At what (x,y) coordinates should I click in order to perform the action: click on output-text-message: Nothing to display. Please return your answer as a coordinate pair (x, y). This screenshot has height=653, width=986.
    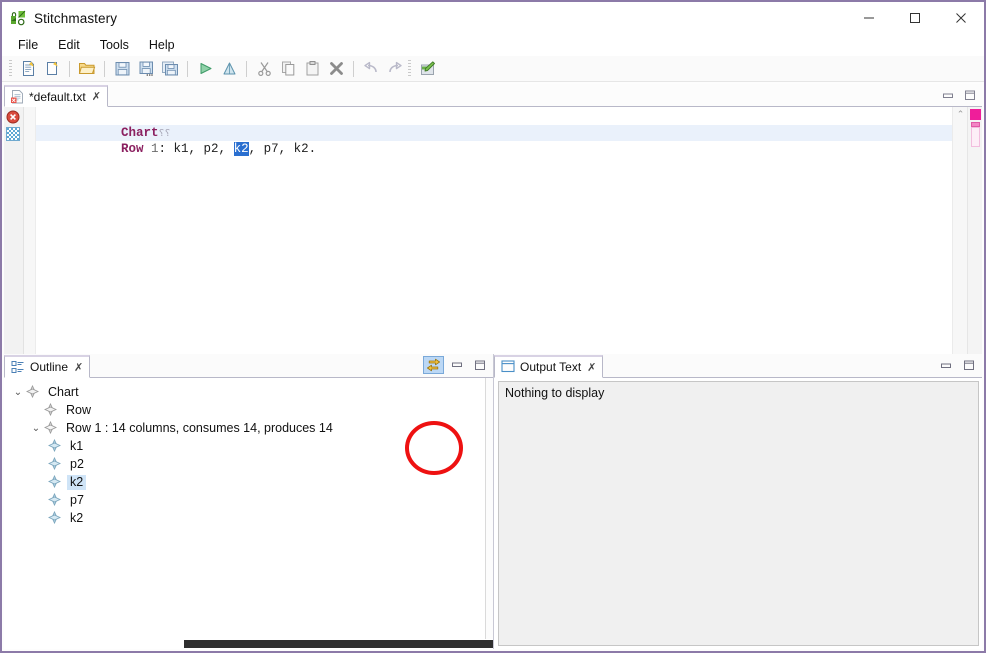
    Looking at the image, I should click on (555, 393).